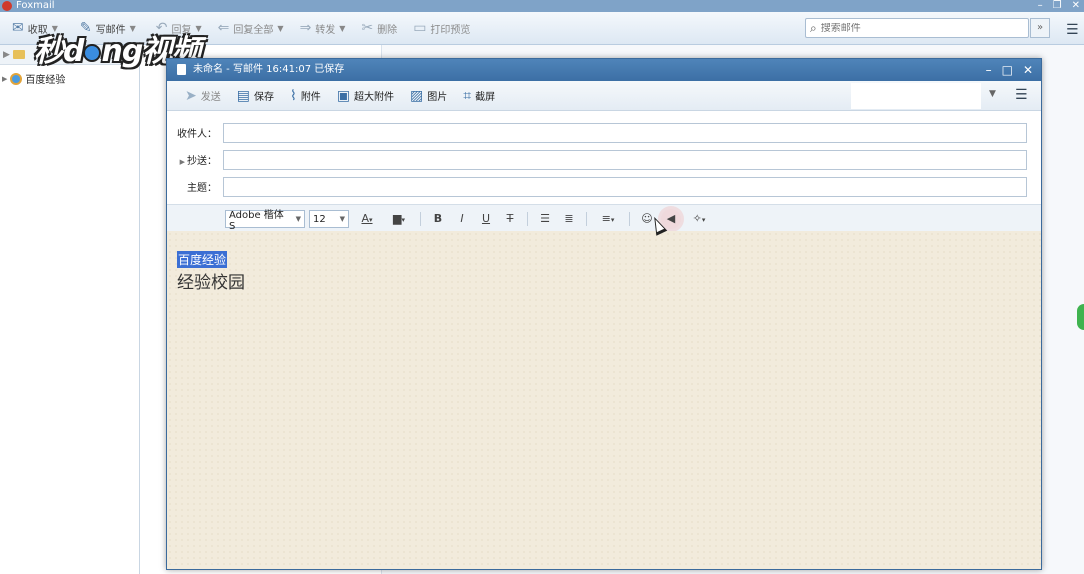 This screenshot has height=574, width=1084. Describe the element at coordinates (625, 186) in the screenshot. I see `subject-field` at that location.